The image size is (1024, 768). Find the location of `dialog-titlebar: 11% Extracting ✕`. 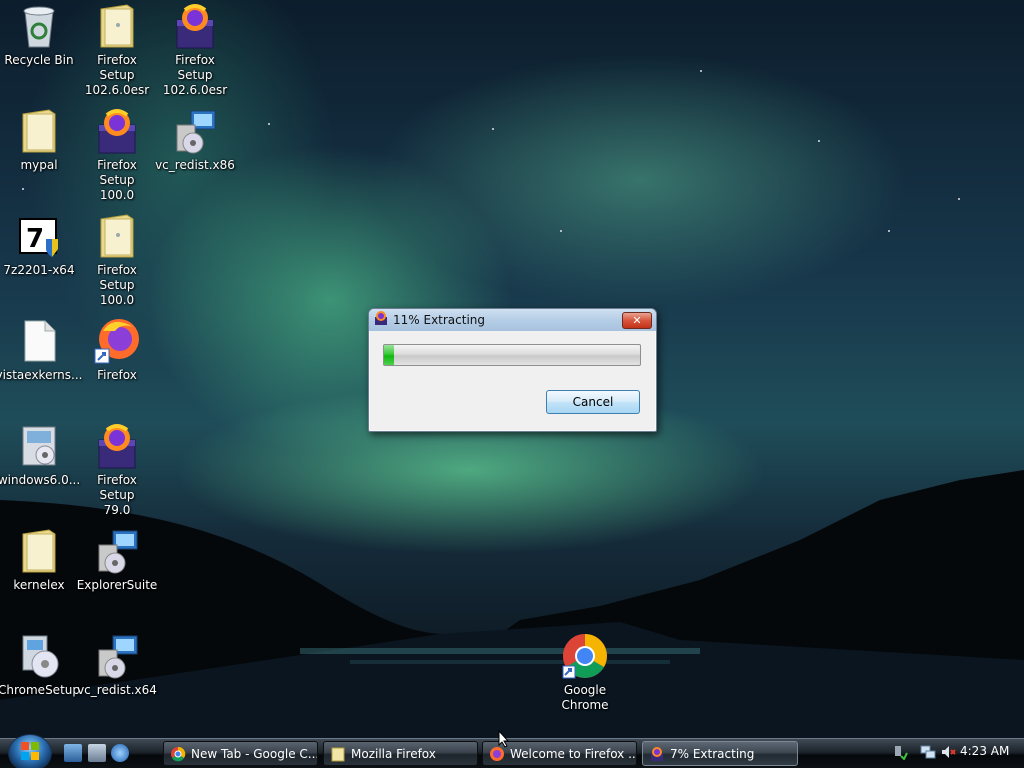

dialog-titlebar: 11% Extracting ✕ is located at coordinates (512, 320).